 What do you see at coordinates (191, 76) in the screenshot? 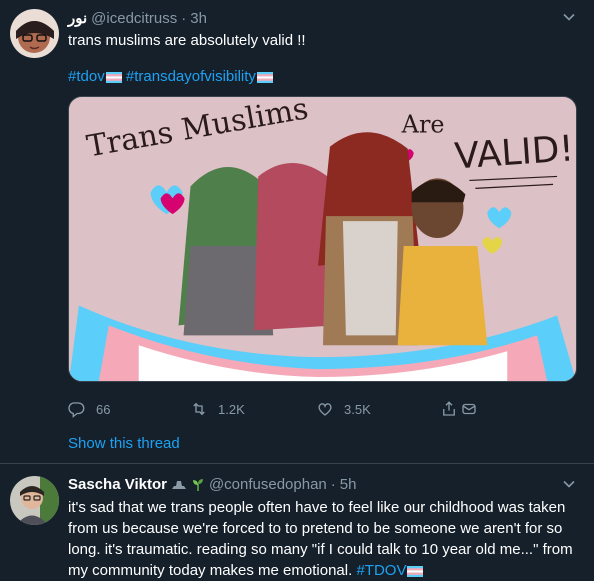
I see `hashtag-link: #transdayofvisibility` at bounding box center [191, 76].